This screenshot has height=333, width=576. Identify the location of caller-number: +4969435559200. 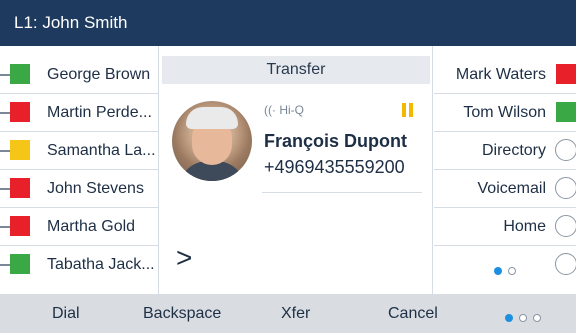
(334, 167).